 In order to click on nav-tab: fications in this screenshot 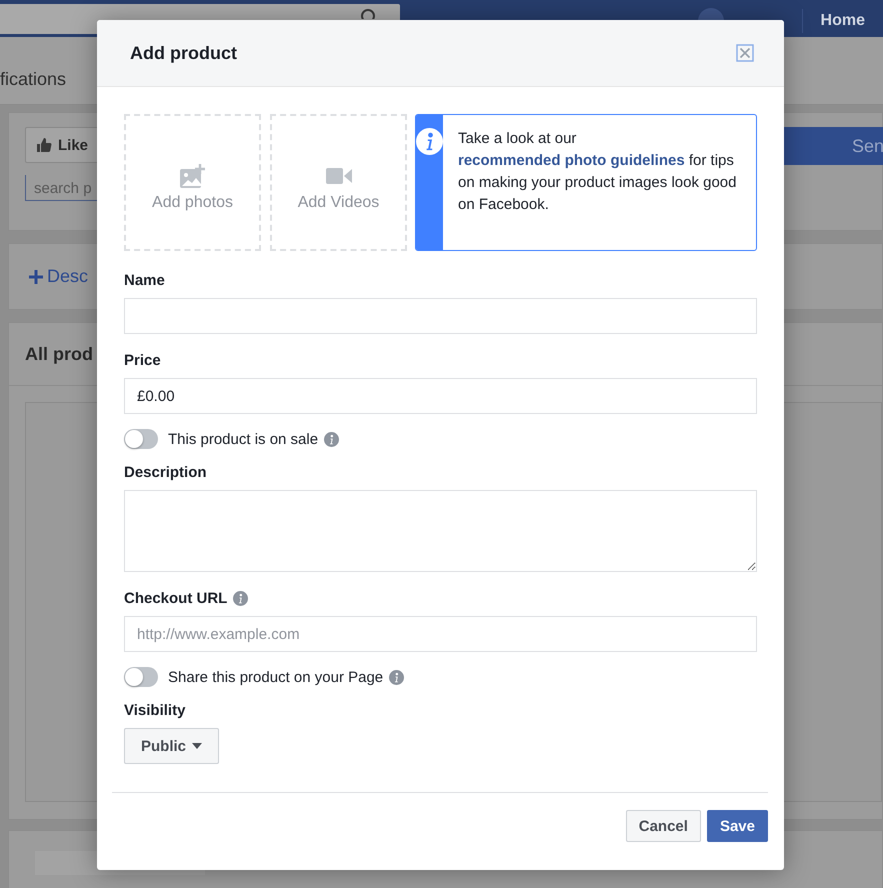, I will do `click(33, 79)`.